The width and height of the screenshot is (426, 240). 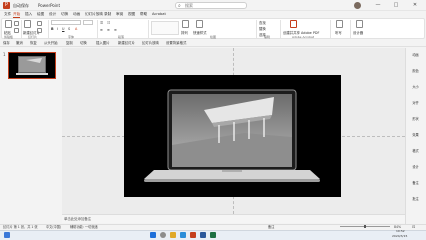 I want to click on word-taskbar-icon, so click(x=203, y=235).